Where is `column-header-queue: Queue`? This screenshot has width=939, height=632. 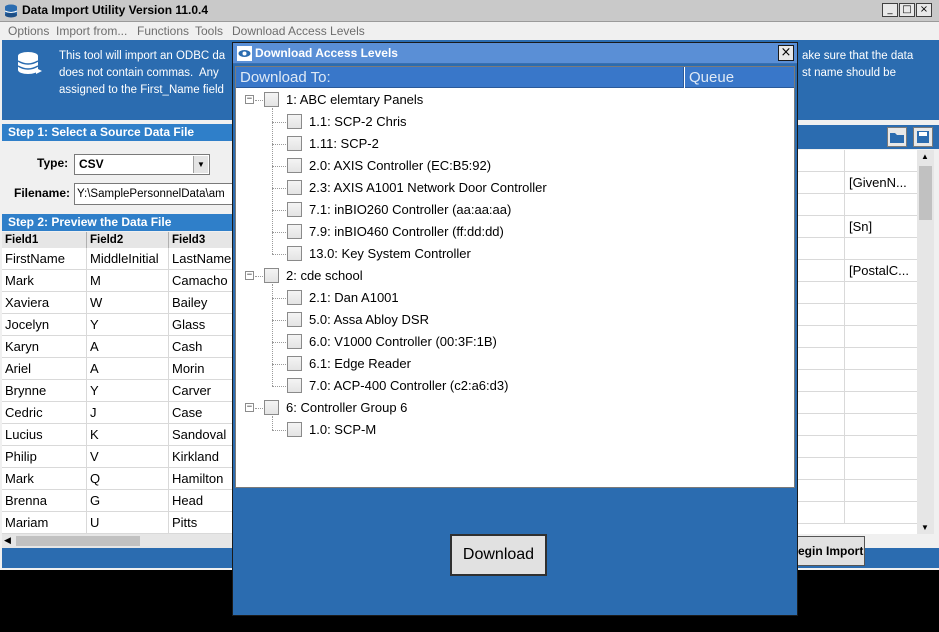
column-header-queue: Queue is located at coordinates (739, 77).